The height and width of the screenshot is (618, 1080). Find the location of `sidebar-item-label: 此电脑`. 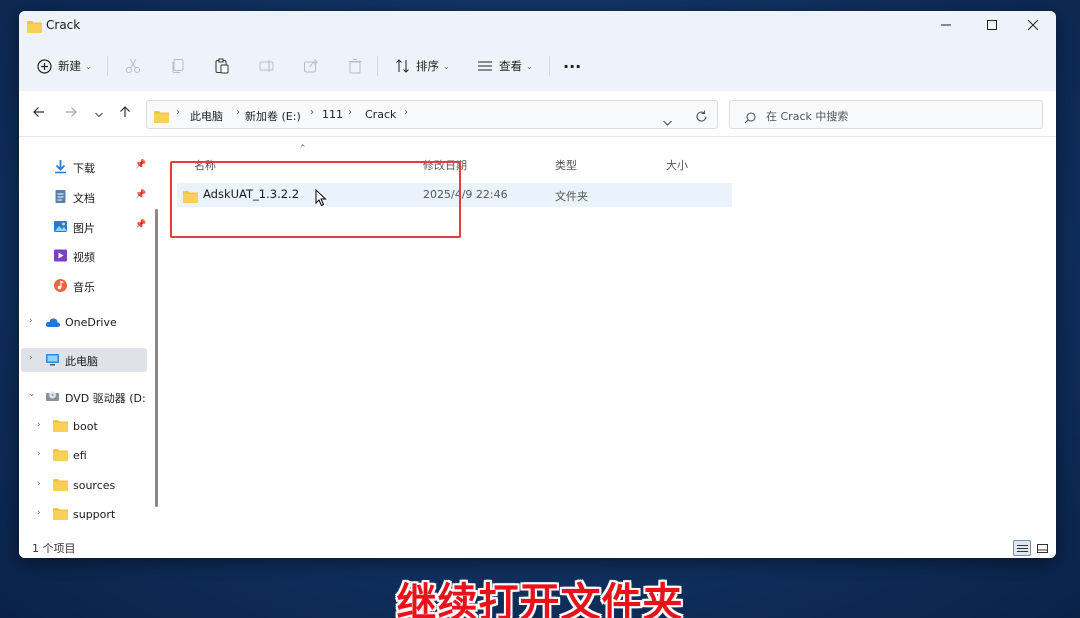

sidebar-item-label: 此电脑 is located at coordinates (81, 361).